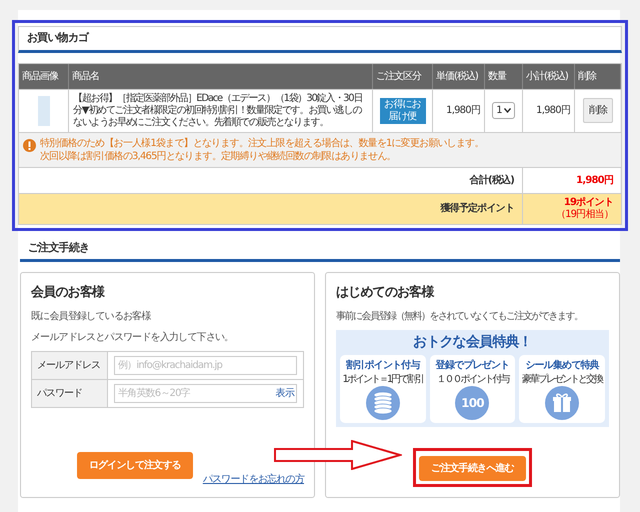 The height and width of the screenshot is (512, 640). Describe the element at coordinates (549, 76) in the screenshot. I see `column-header: 小計(税込)` at that location.